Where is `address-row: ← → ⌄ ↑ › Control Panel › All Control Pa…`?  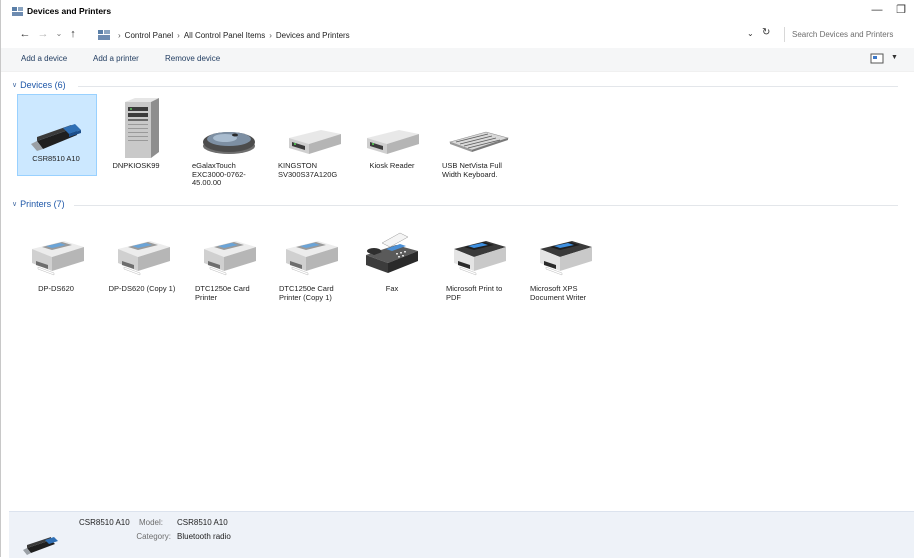 address-row: ← → ⌄ ↑ › Control Panel › All Control Pa… is located at coordinates (457, 35).